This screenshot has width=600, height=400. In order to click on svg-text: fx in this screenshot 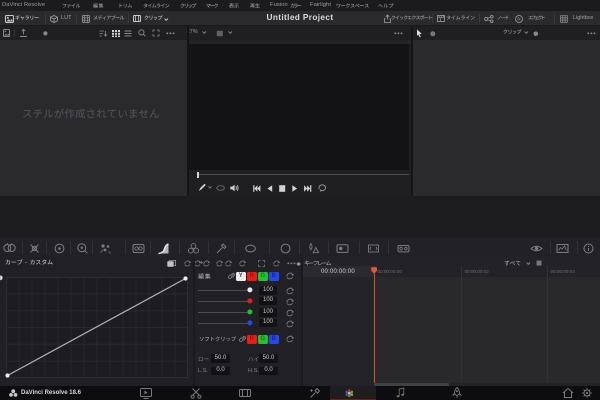, I will do `click(519, 18)`.